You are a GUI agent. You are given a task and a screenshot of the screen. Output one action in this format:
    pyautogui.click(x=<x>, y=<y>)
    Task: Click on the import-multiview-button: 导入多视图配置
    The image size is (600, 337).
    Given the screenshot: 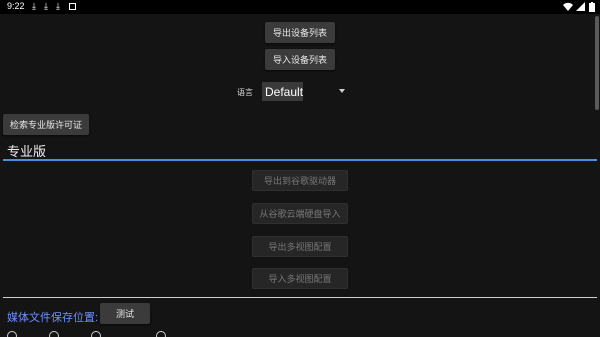 What is the action you would take?
    pyautogui.click(x=300, y=278)
    